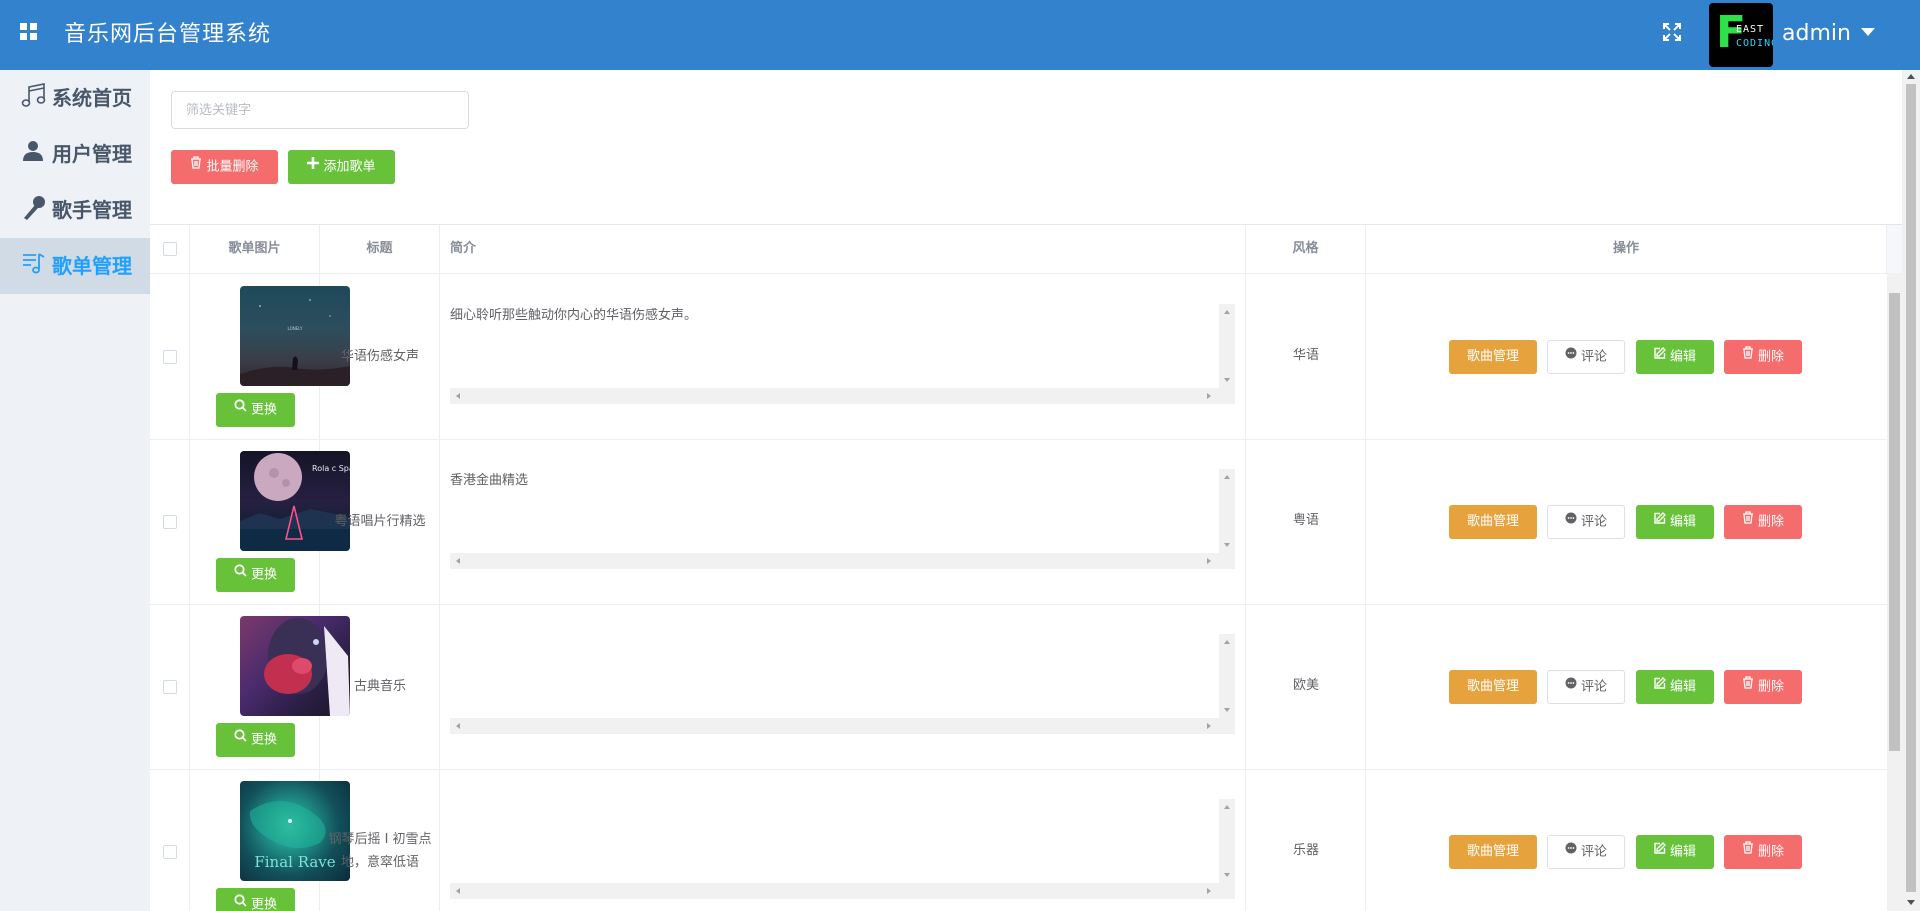  Describe the element at coordinates (574, 315) in the screenshot. I see `playlist-description: 细心聆听那些触动你内心的华语伤感女声。` at that location.